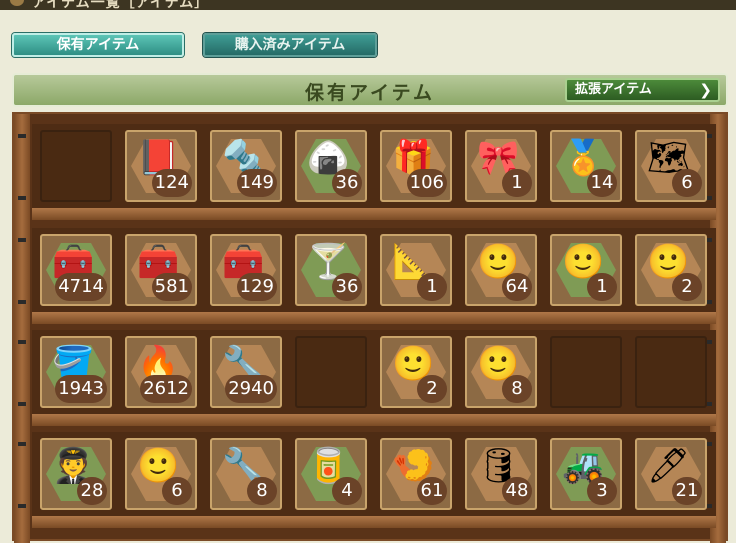  Describe the element at coordinates (426, 183) in the screenshot. I see `item-count-badge: 106` at that location.